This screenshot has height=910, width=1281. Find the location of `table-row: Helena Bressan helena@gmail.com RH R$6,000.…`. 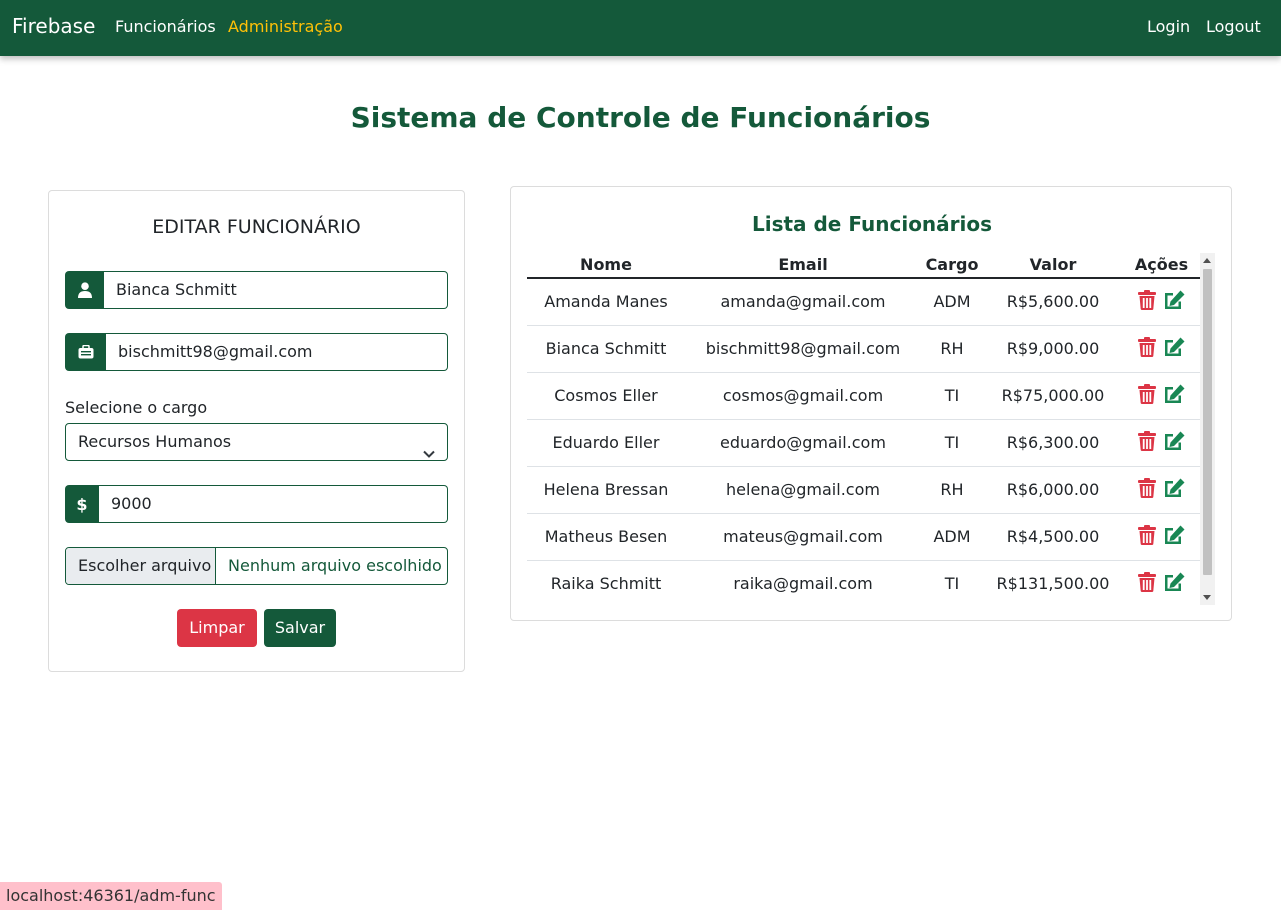

table-row: Helena Bressan helena@gmail.com RH R$6,000.… is located at coordinates (863, 490).